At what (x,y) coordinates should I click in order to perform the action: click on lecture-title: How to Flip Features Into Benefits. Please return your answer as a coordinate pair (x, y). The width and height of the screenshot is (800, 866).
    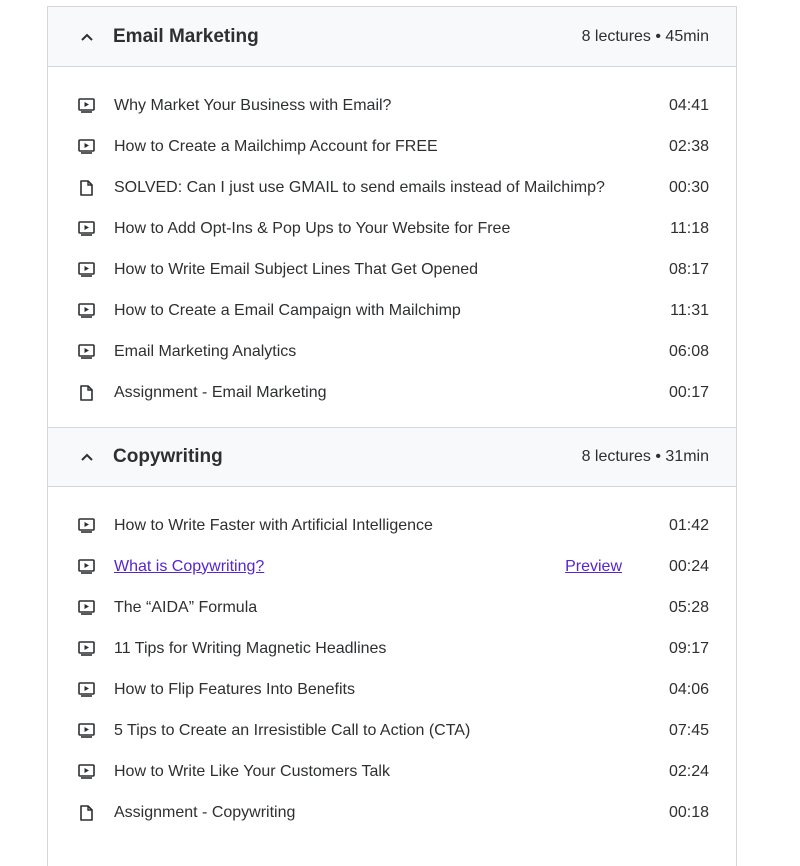
    Looking at the image, I should click on (234, 689).